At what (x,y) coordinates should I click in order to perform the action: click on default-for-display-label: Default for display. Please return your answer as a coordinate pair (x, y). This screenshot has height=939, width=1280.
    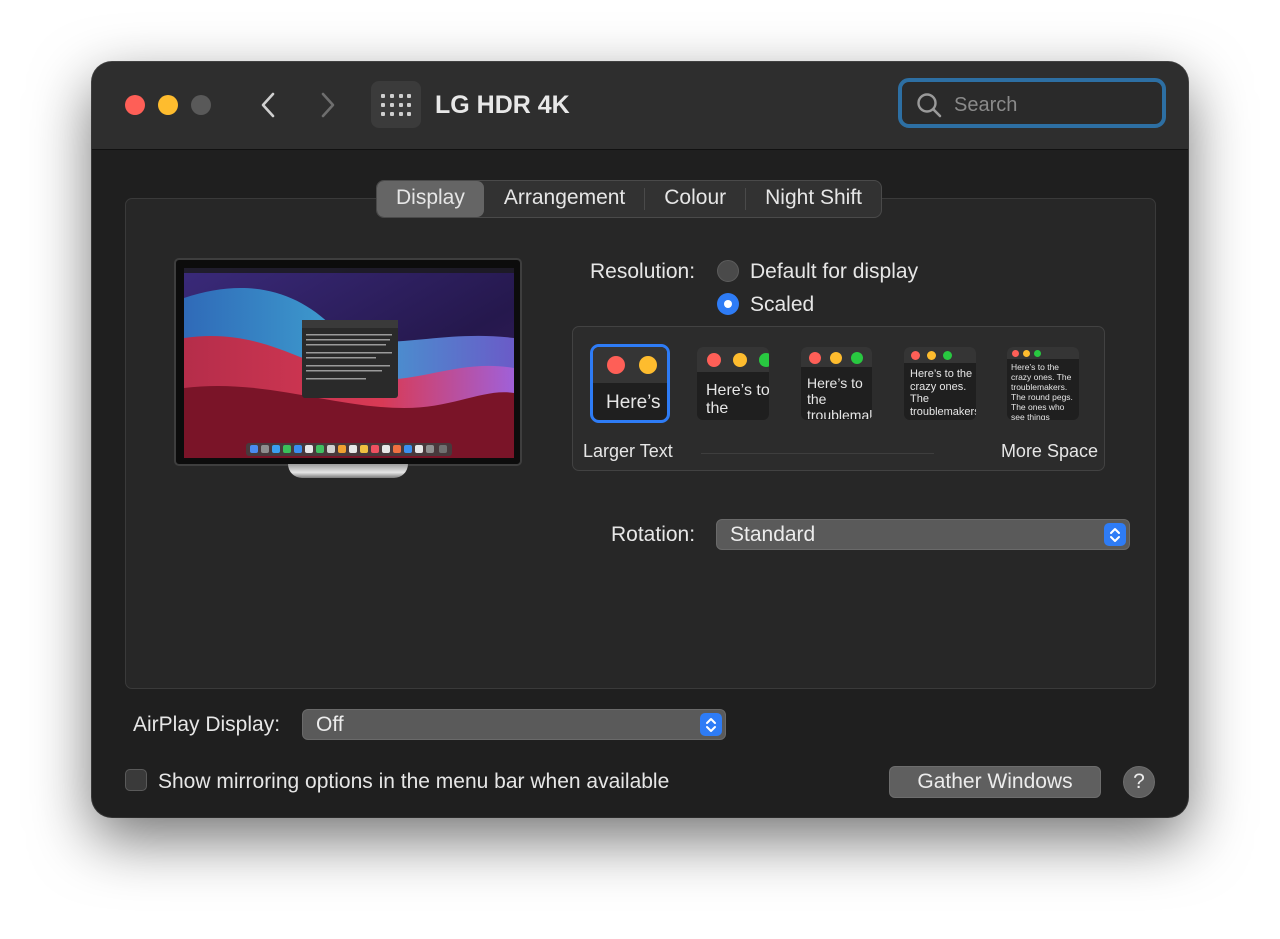
    Looking at the image, I should click on (834, 272).